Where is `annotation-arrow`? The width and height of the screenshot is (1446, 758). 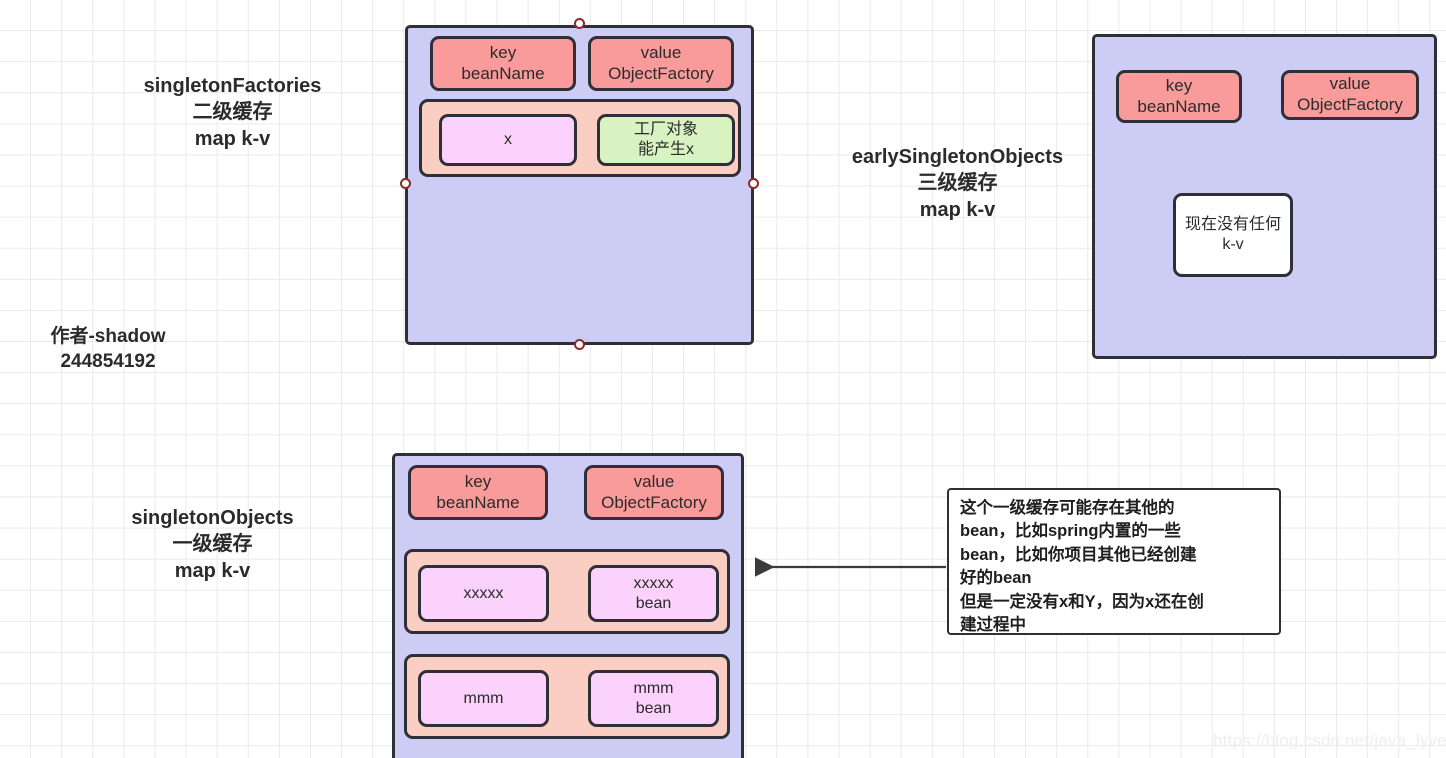
annotation-arrow is located at coordinates (850, 567).